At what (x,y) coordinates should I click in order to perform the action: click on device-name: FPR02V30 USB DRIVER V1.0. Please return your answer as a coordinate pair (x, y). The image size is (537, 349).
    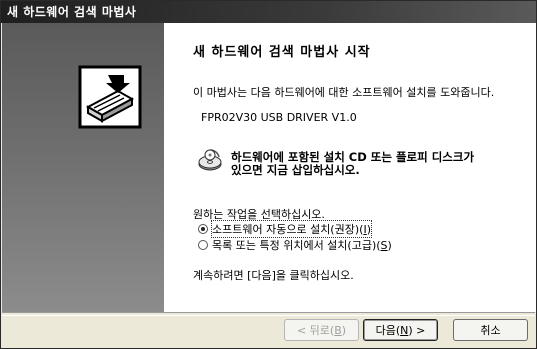
    Looking at the image, I should click on (279, 117).